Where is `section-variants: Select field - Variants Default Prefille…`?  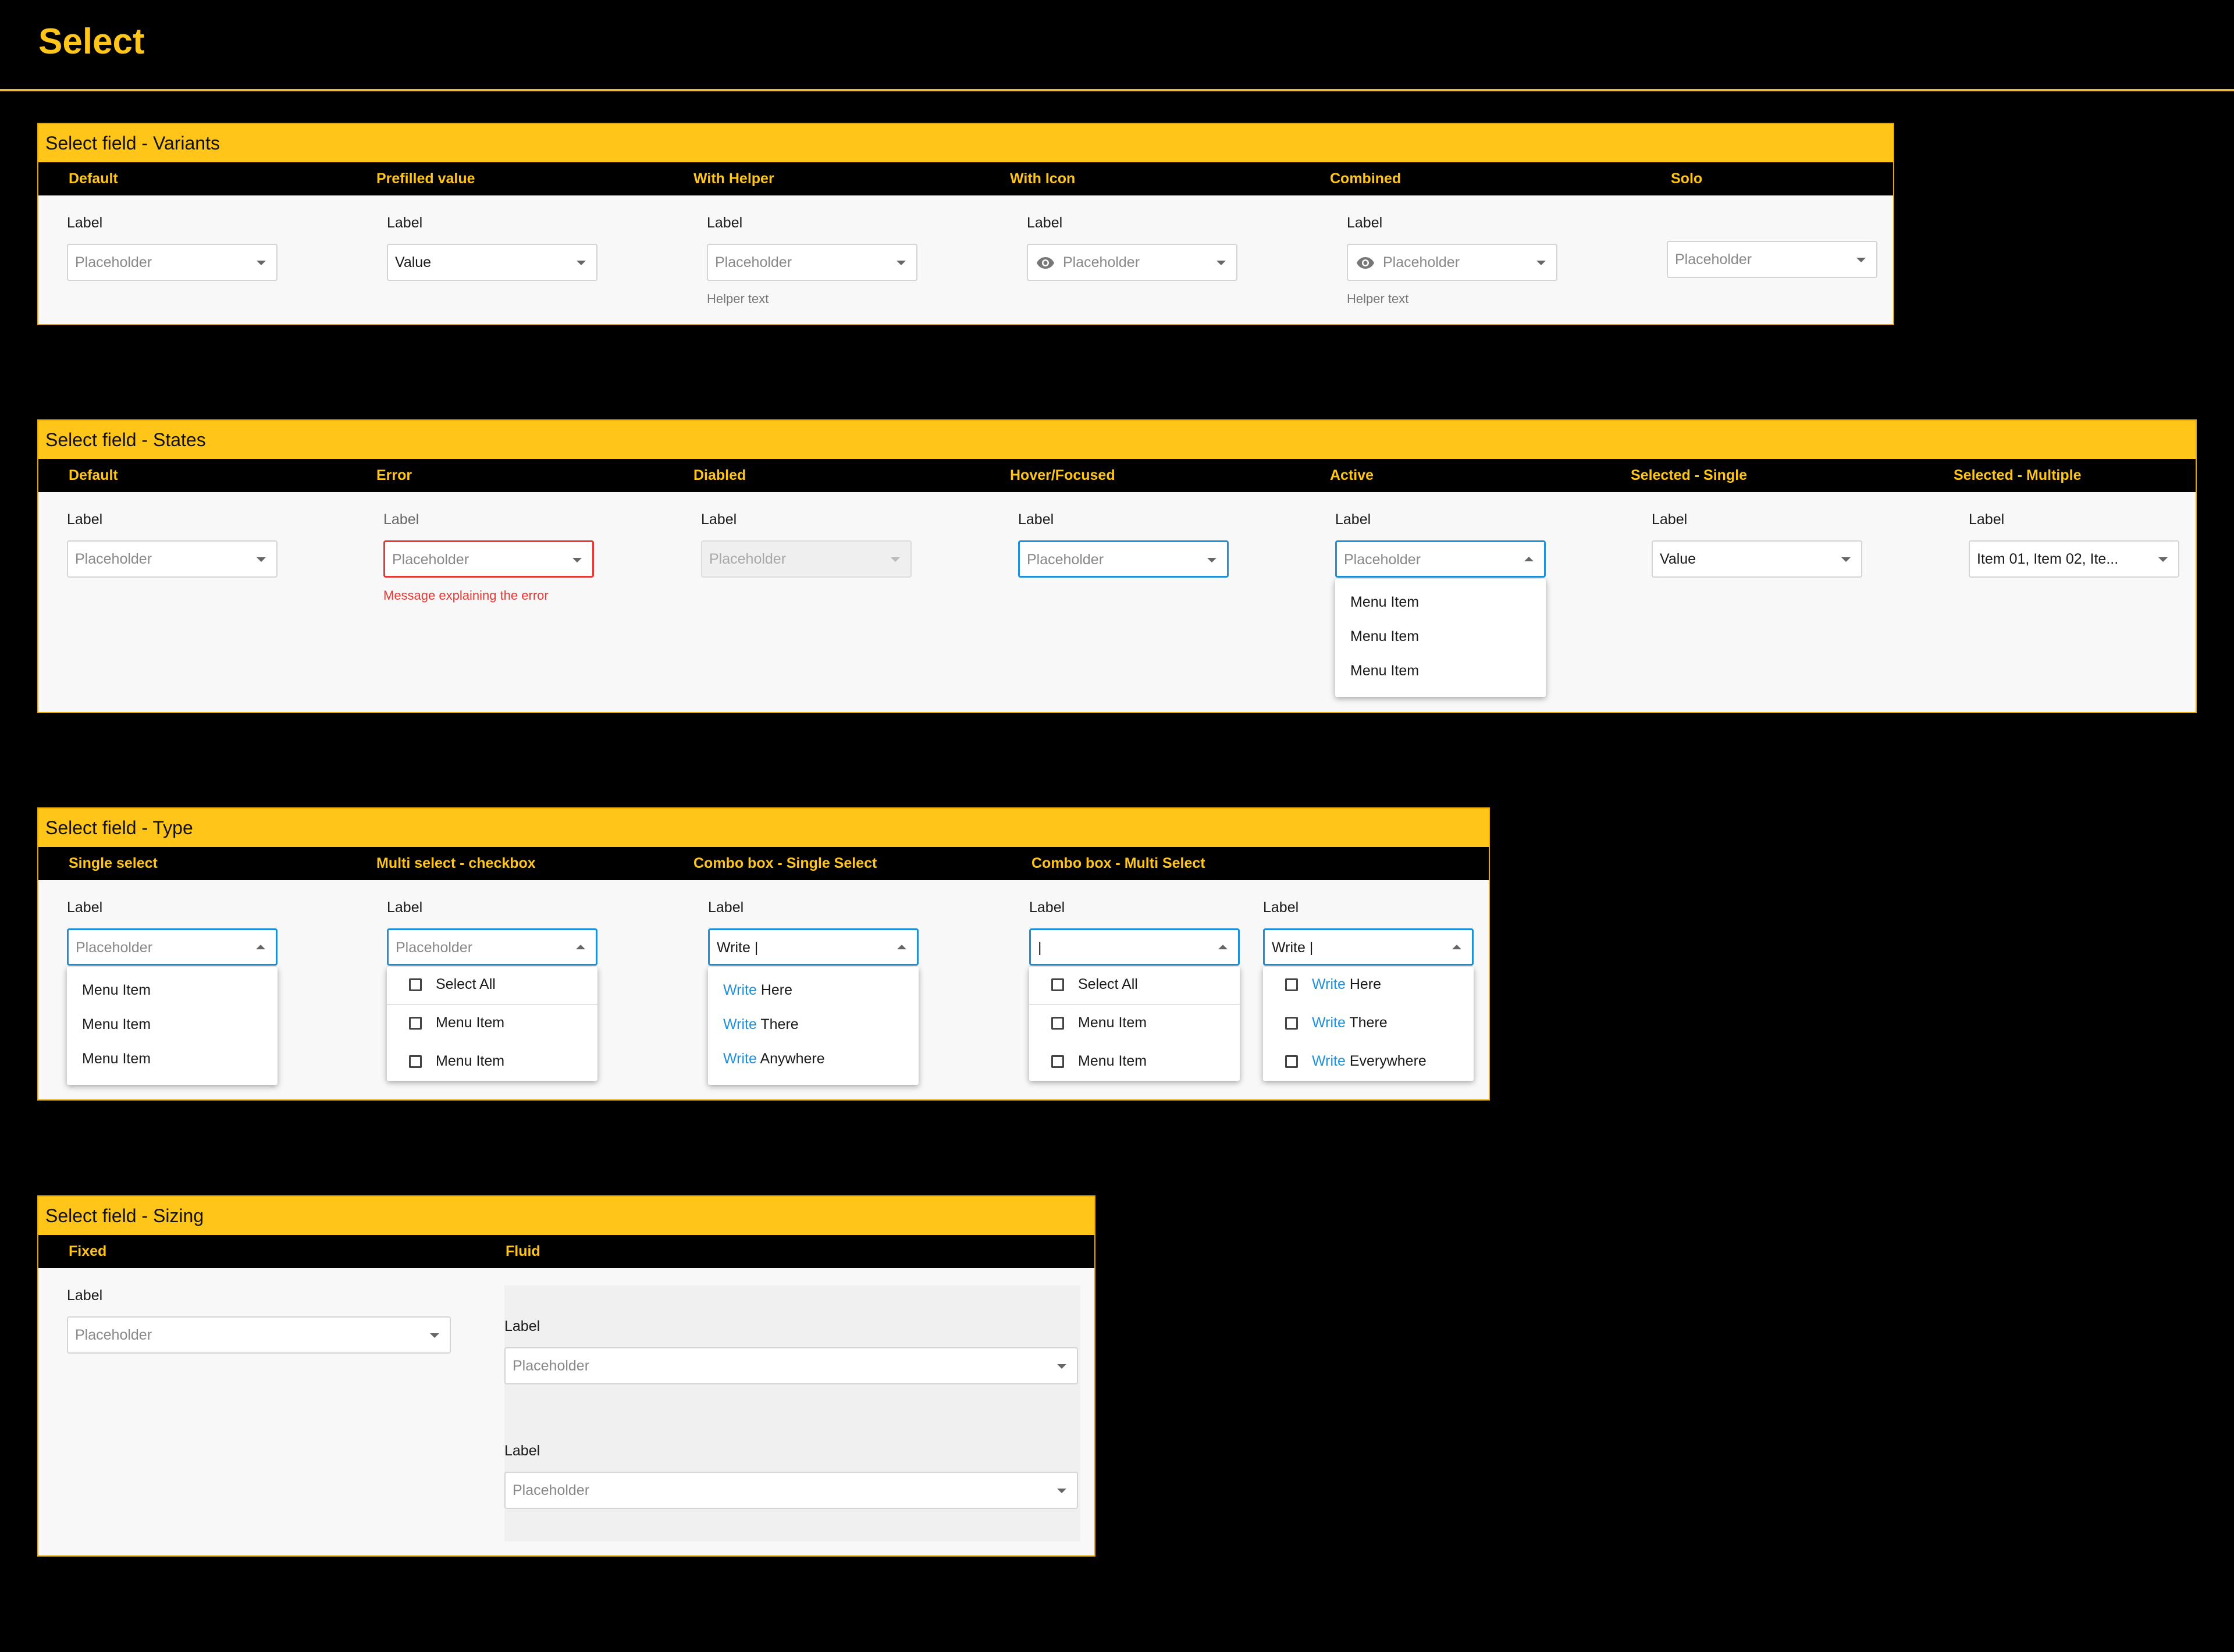
section-variants: Select field - Variants Default Prefille… is located at coordinates (965, 224).